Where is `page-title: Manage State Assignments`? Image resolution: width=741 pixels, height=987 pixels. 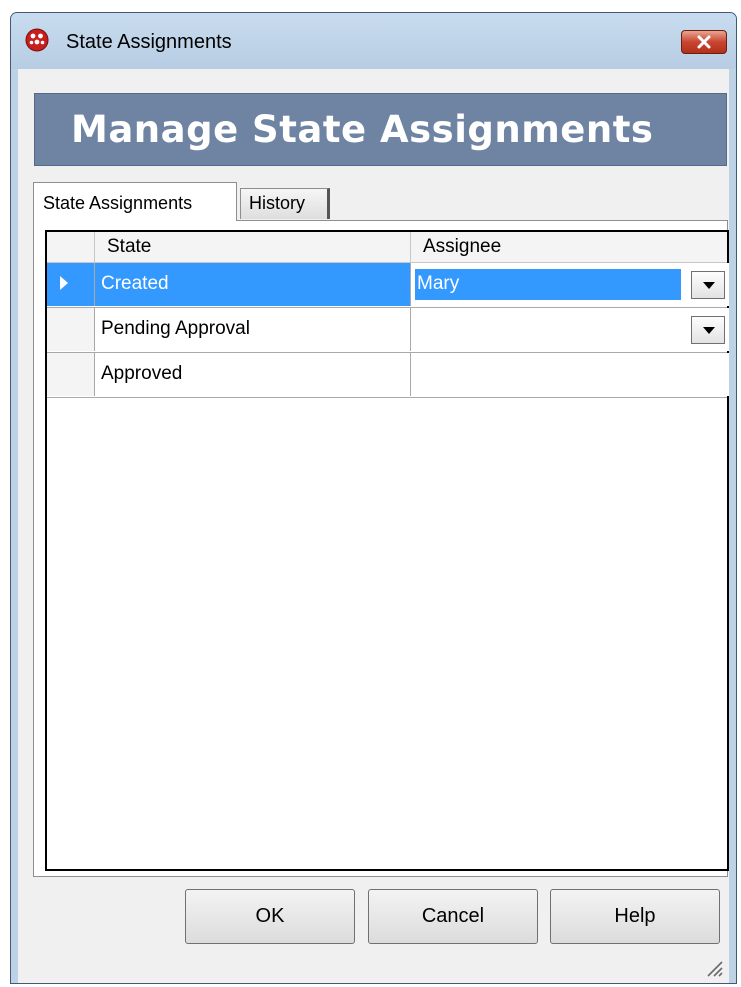
page-title: Manage State Assignments is located at coordinates (362, 129).